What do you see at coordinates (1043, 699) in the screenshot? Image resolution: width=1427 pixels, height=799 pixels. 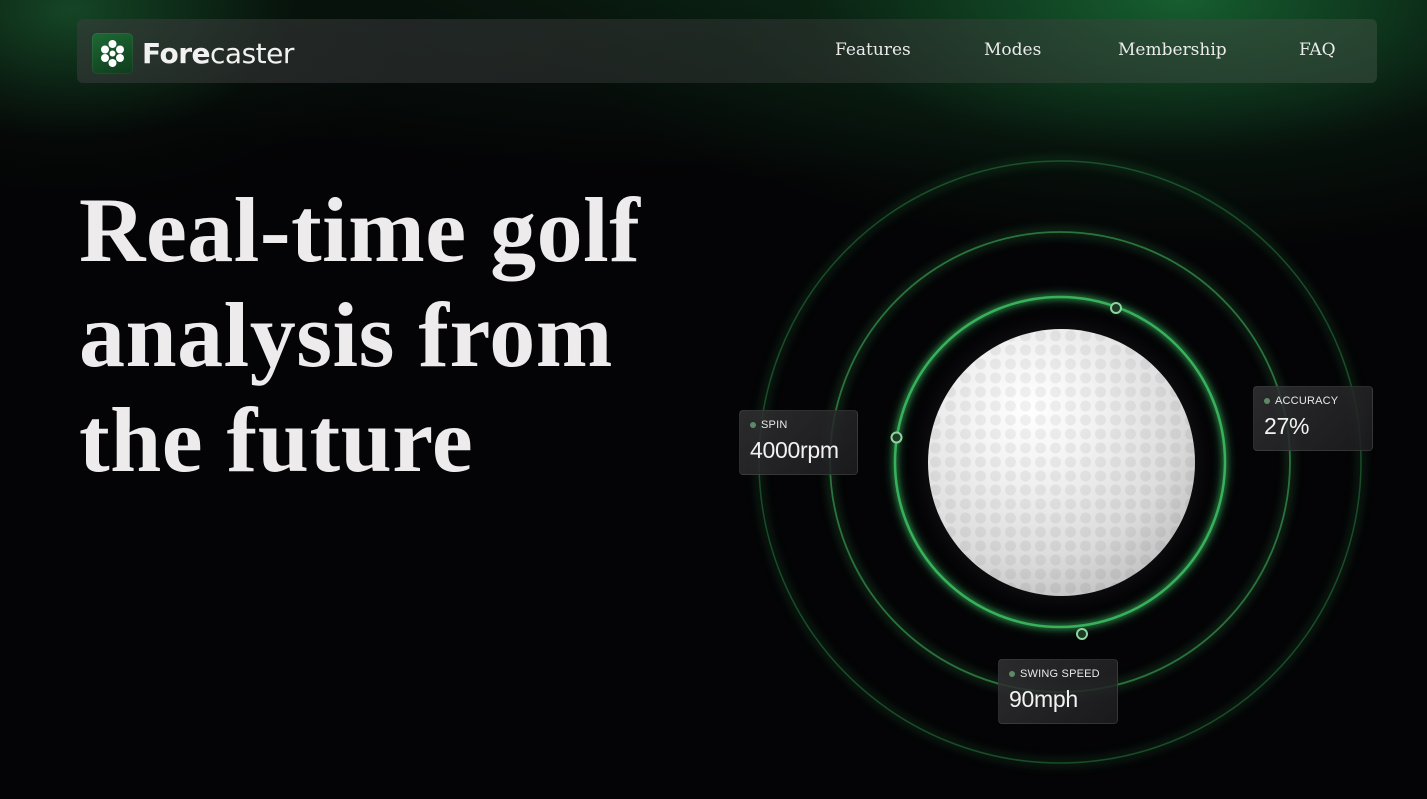 I see `stat-value-swing-speed: 90mph` at bounding box center [1043, 699].